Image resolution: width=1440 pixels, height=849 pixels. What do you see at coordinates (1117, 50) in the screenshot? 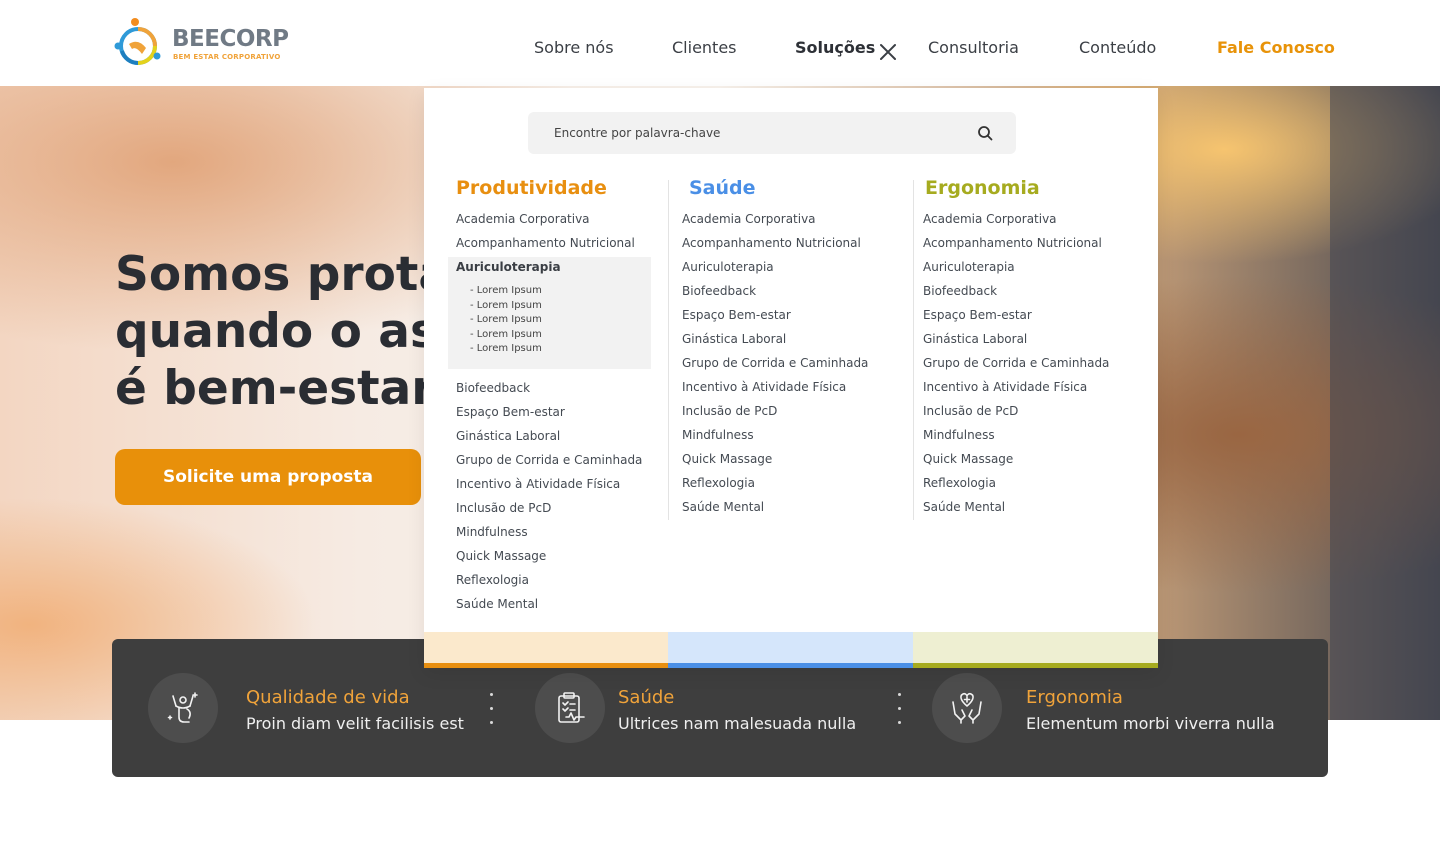
I see `nav-conteudo: Conteúdo` at bounding box center [1117, 50].